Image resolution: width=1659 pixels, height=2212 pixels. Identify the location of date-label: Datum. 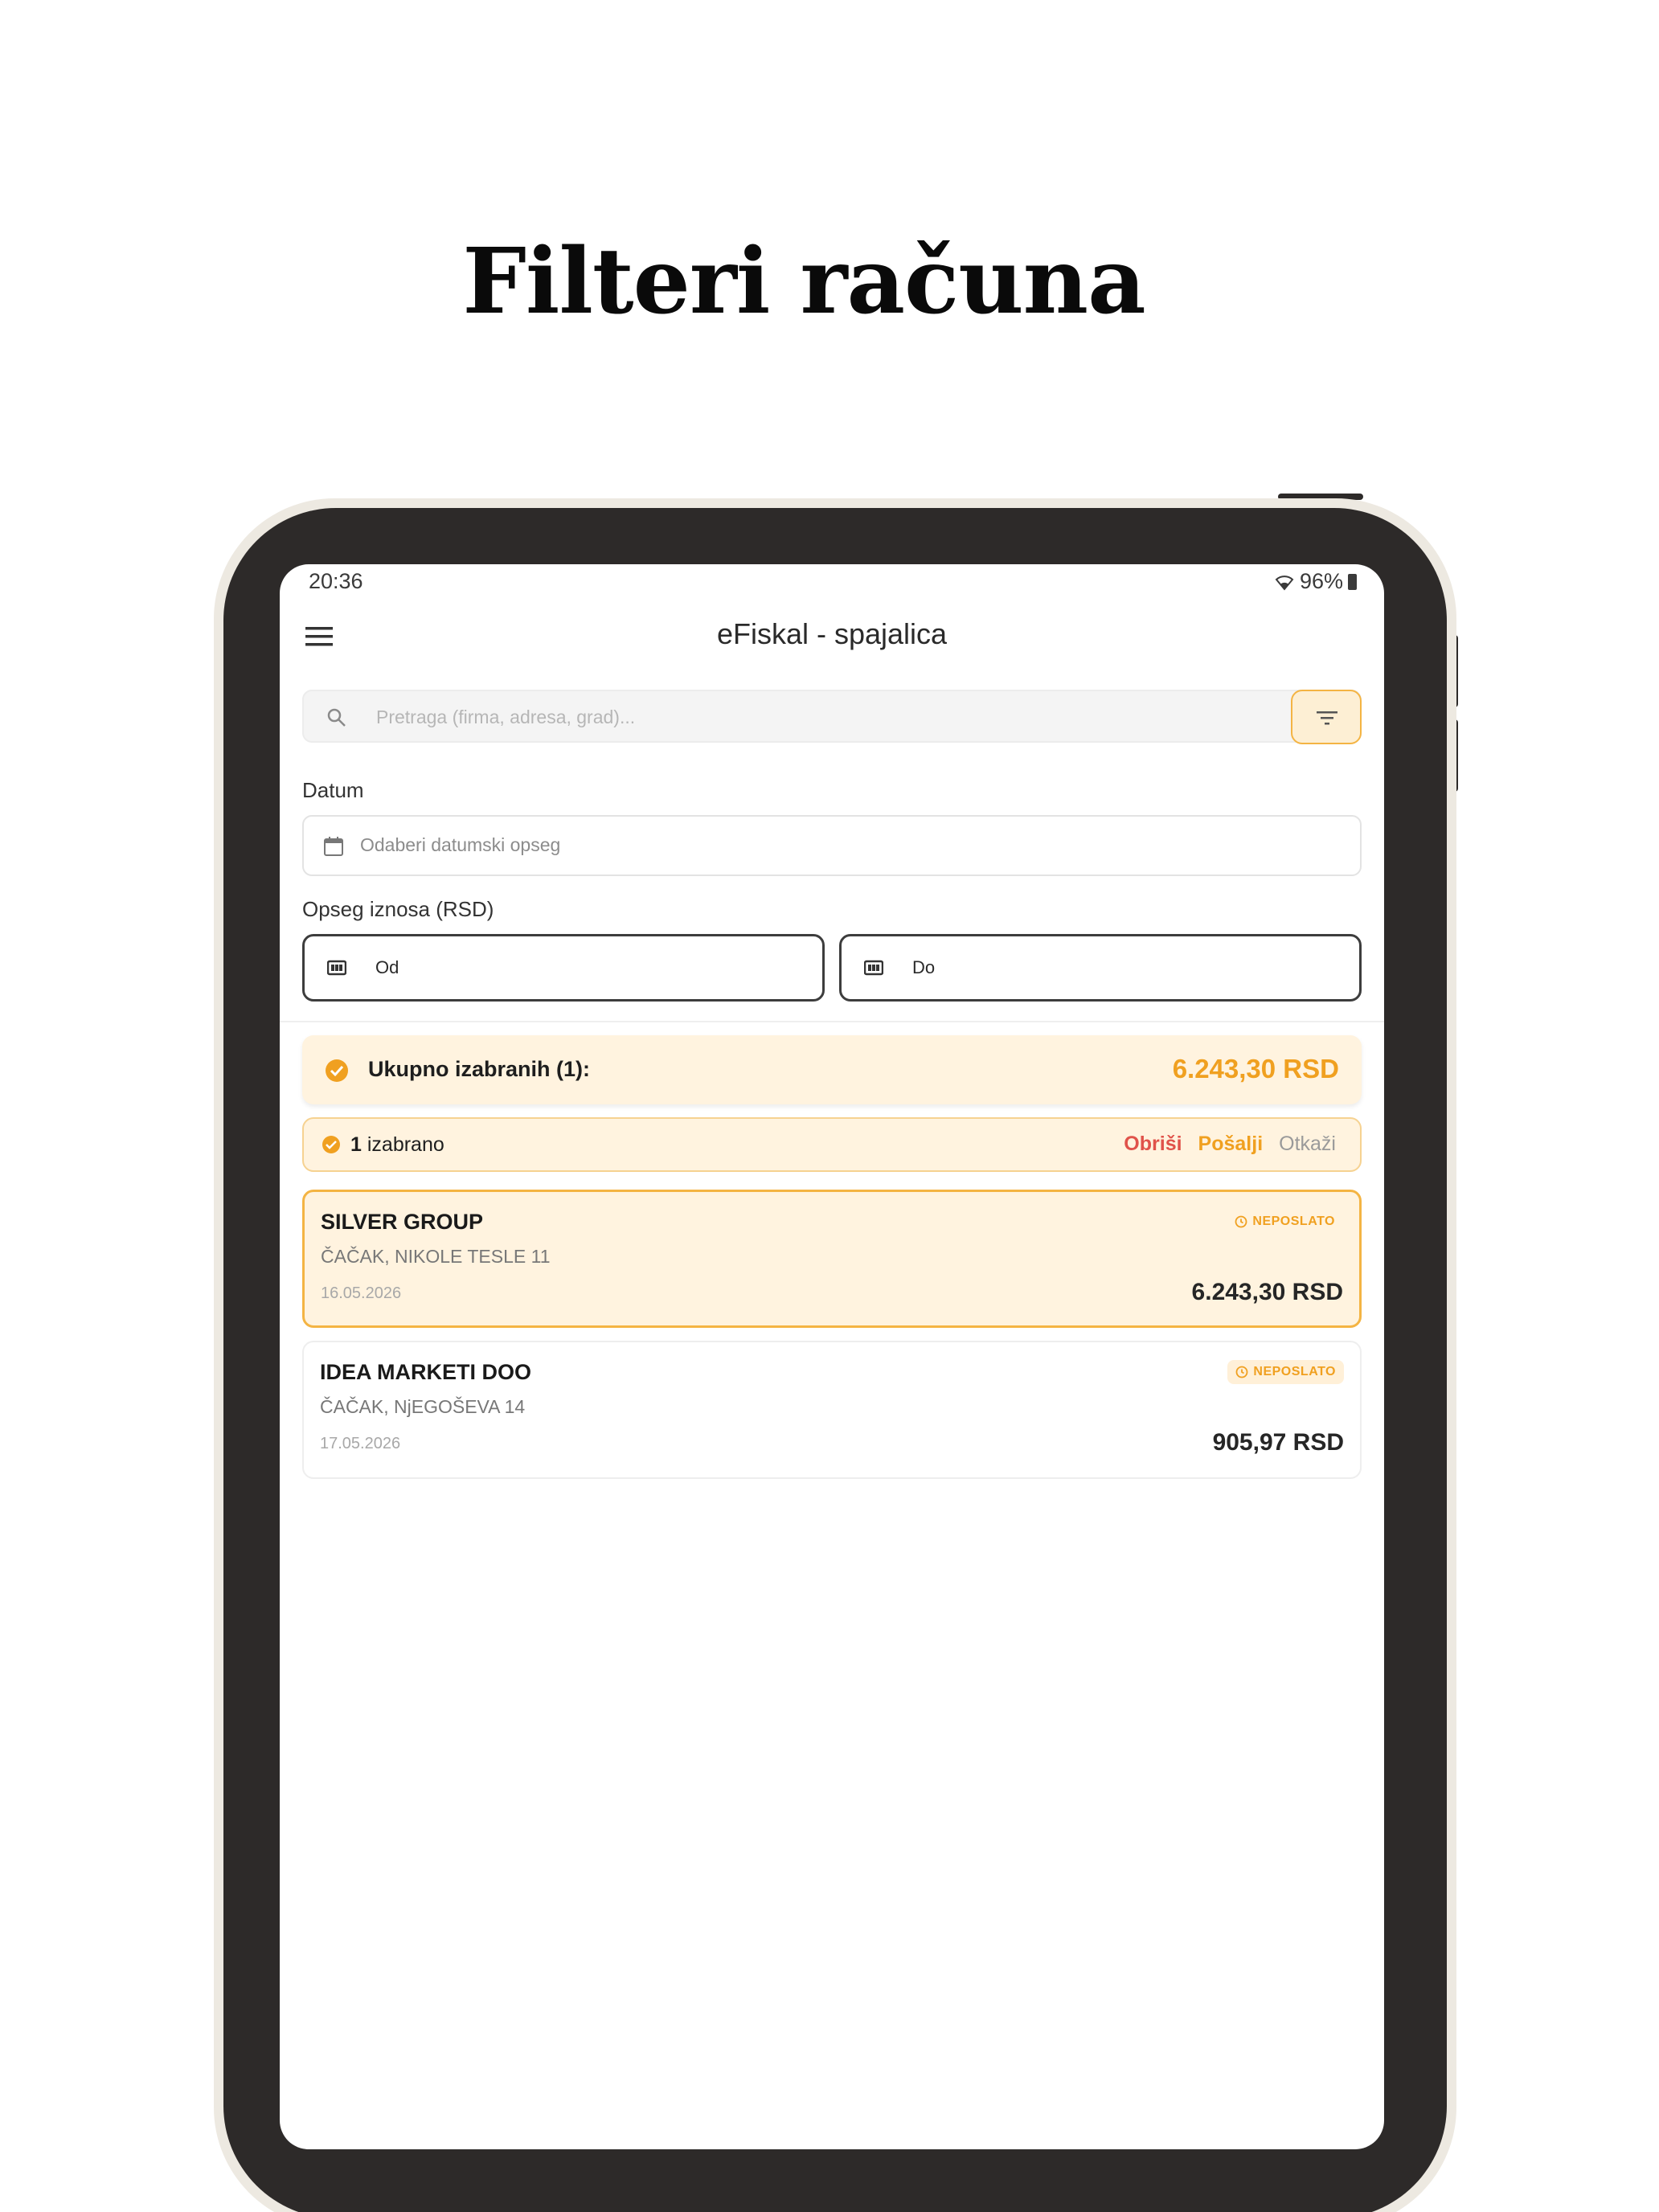
(333, 790).